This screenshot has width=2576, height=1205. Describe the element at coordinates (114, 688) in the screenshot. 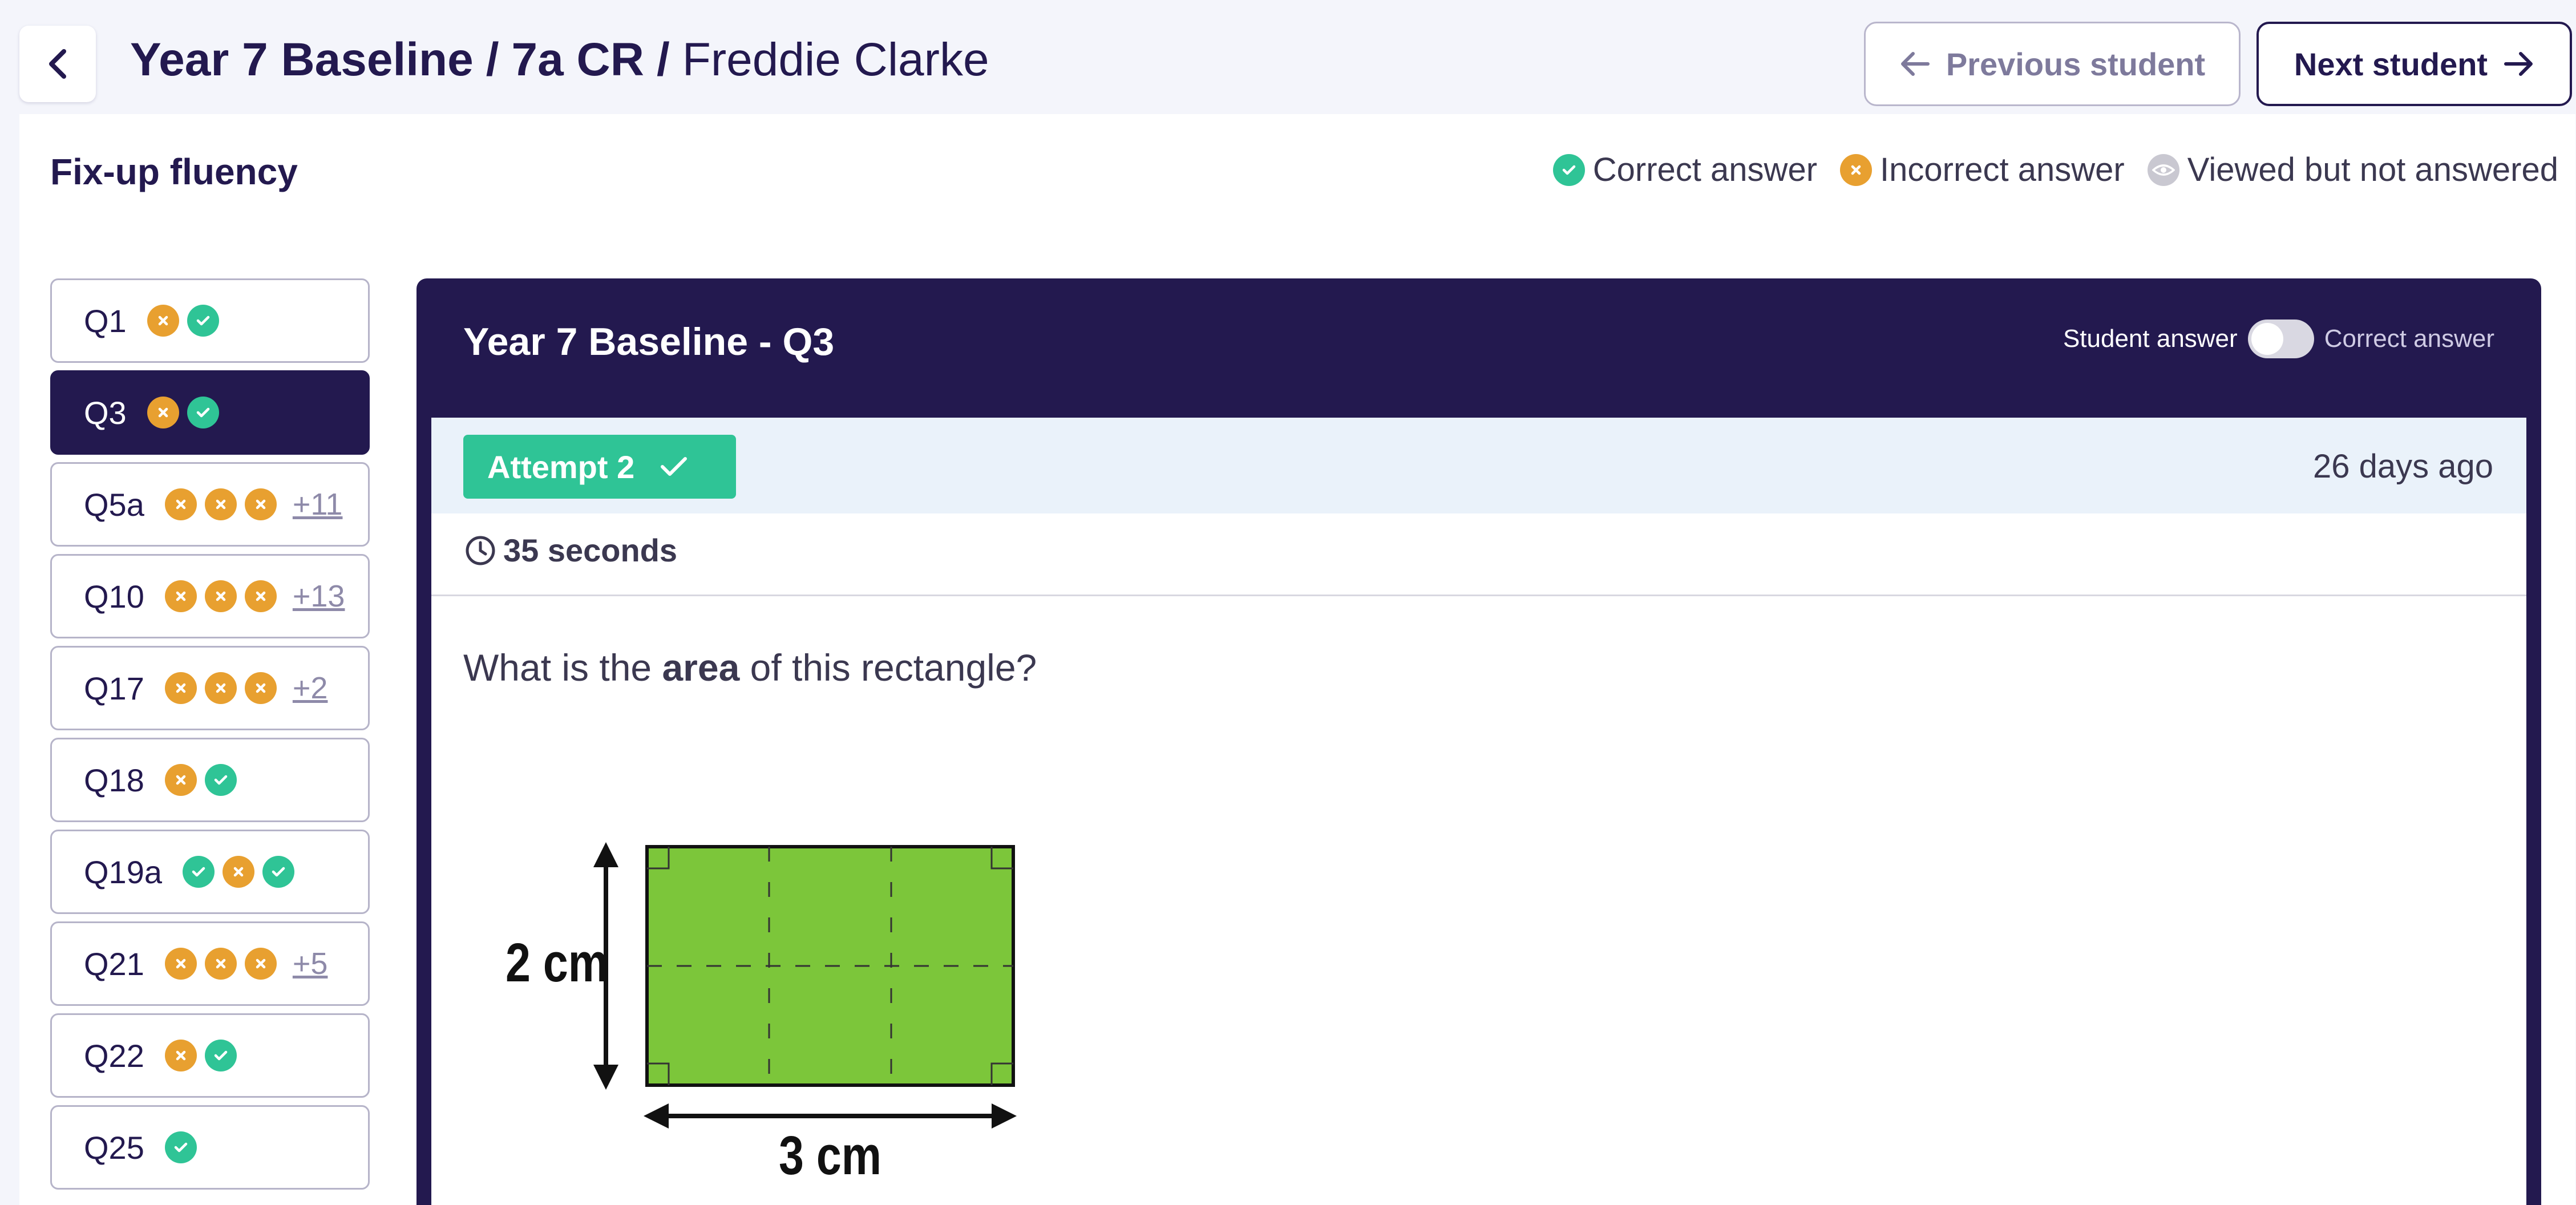

I see `question-item-label: Q17` at that location.